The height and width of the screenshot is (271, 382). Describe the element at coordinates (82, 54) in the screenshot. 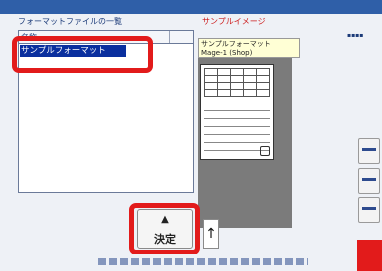

I see `annotation-highlight-selected-item` at that location.